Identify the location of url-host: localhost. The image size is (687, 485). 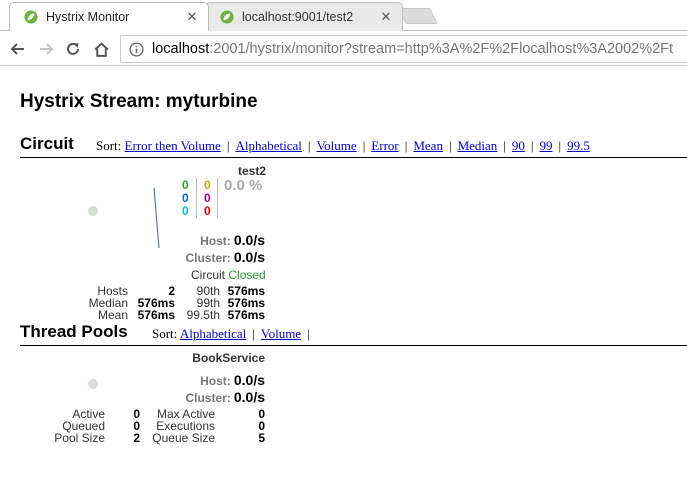
(181, 49).